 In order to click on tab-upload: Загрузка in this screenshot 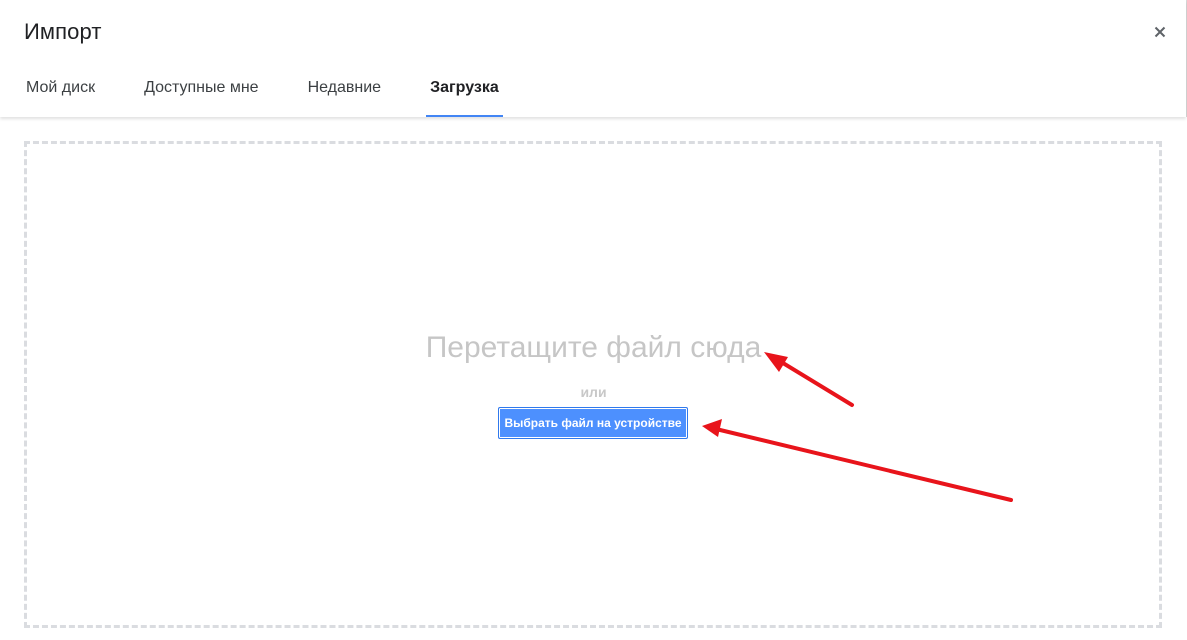, I will do `click(464, 89)`.